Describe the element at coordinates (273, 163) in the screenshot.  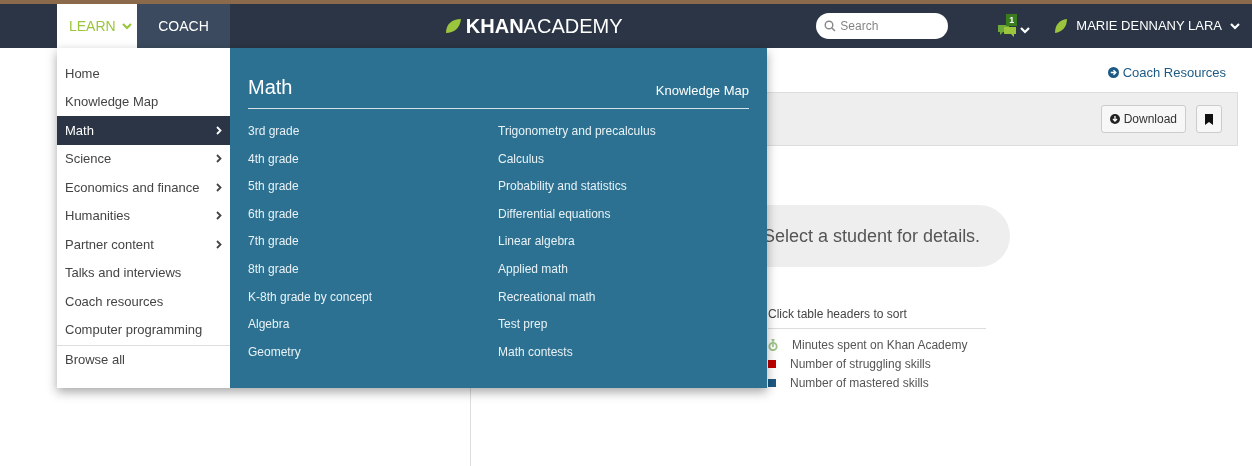
I see `submenu-link: 4th grade` at that location.